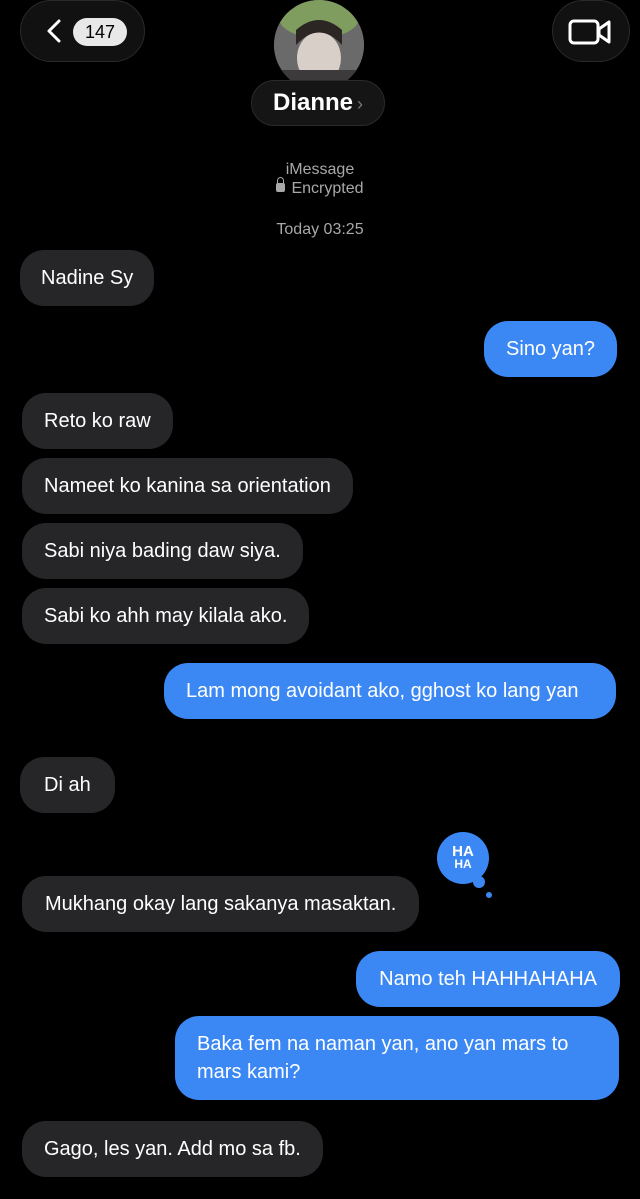  I want to click on encryption-label: Encrypted, so click(327, 188).